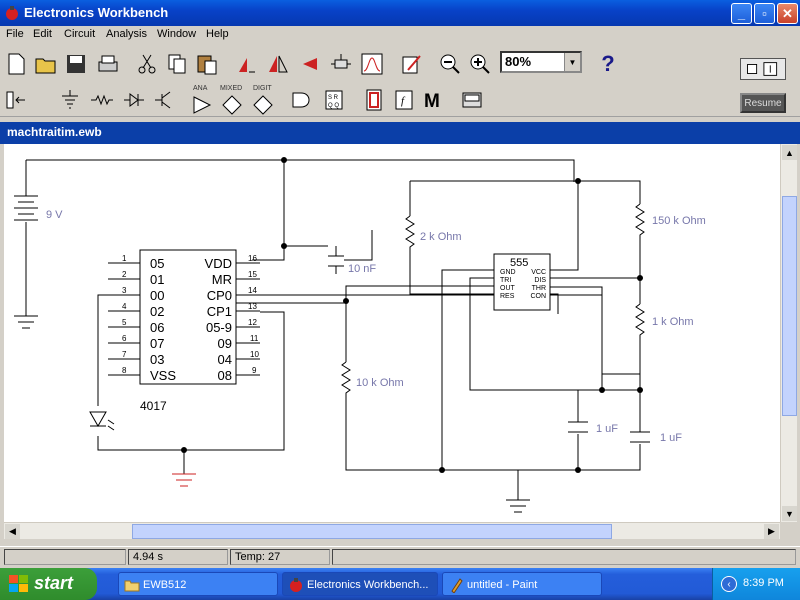 Image resolution: width=800 pixels, height=600 pixels. What do you see at coordinates (12, 531) in the screenshot?
I see `scroll-left-icon: ◀` at bounding box center [12, 531].